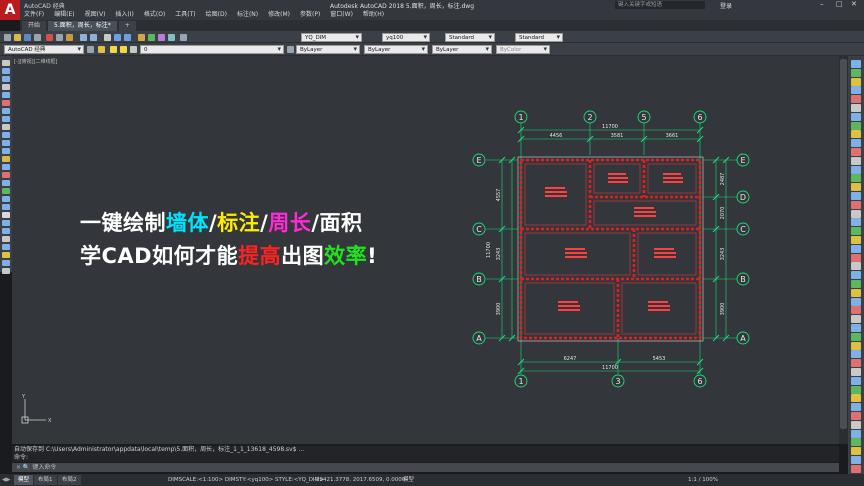 This screenshot has height=486, width=864. Describe the element at coordinates (34, 15) in the screenshot. I see `menu-file: 文件(F)` at that location.